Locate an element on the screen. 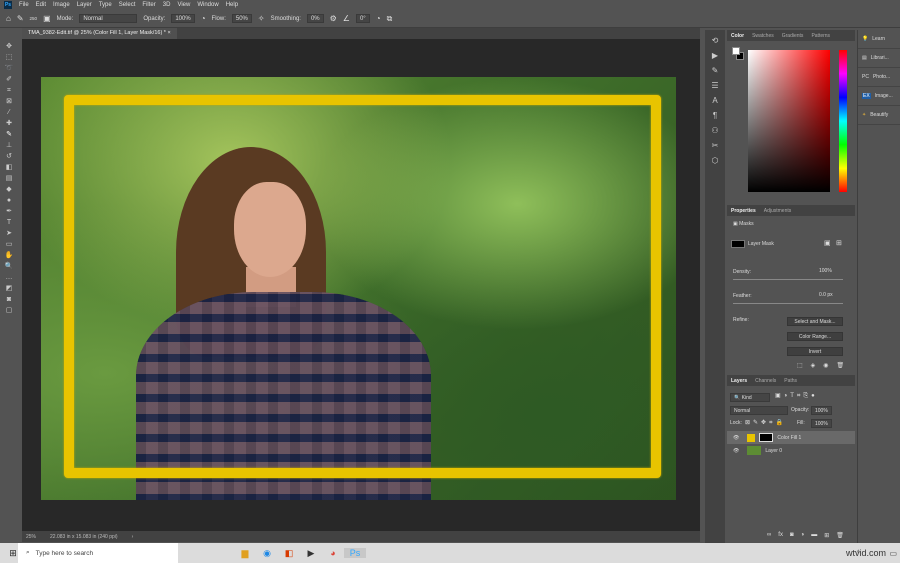 Image resolution: width=900 pixels, height=563 pixels. chevron-right-icon: › is located at coordinates (133, 537).